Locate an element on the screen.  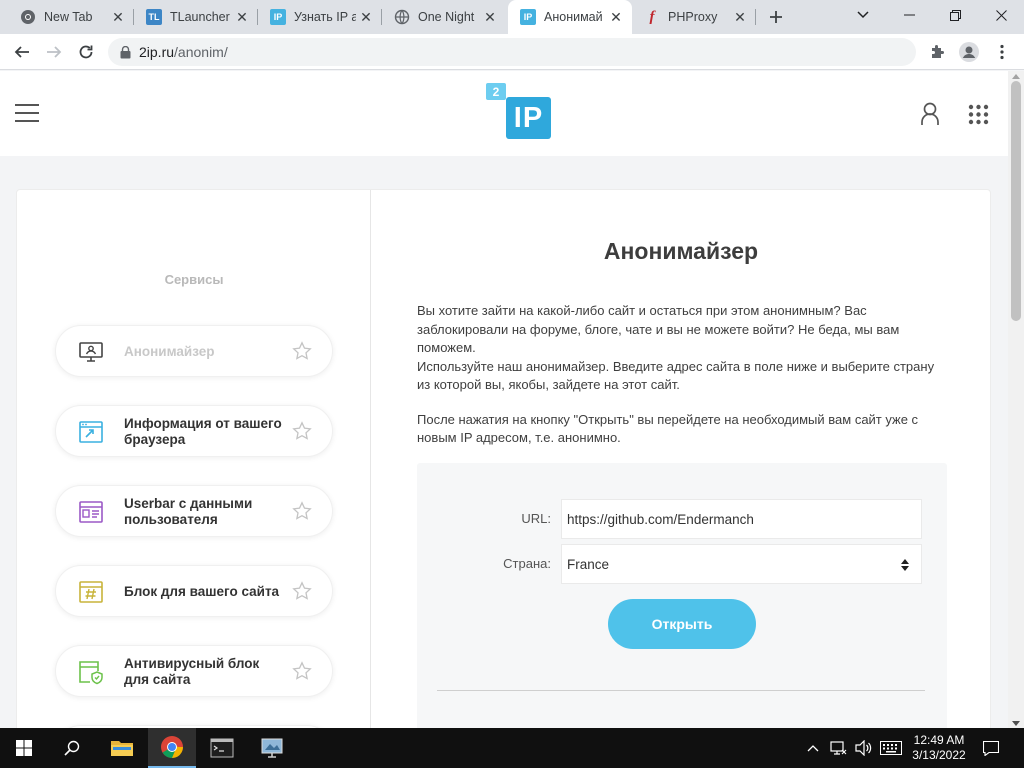
user-account-button is located at coordinates (931, 115).